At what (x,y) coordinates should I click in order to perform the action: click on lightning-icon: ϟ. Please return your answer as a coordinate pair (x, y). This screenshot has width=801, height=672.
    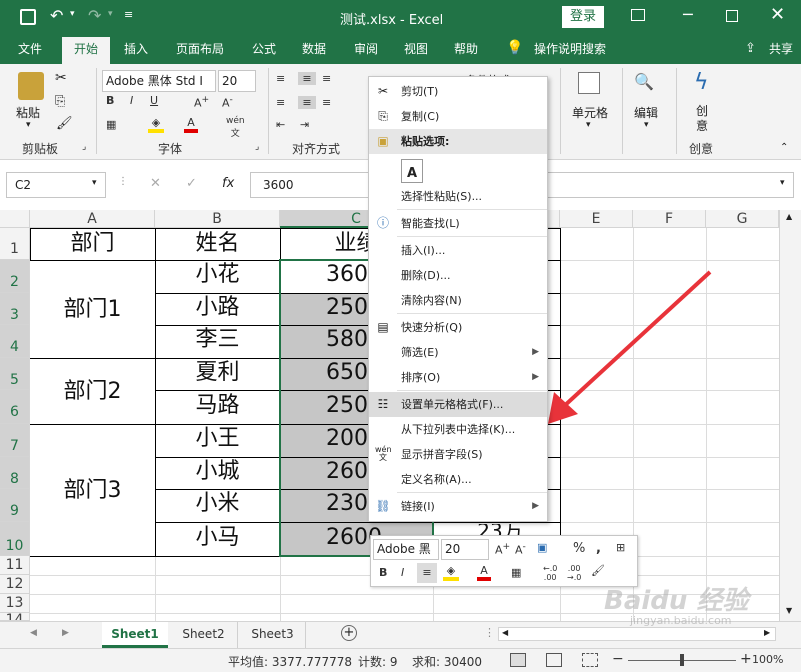
    Looking at the image, I should click on (701, 82).